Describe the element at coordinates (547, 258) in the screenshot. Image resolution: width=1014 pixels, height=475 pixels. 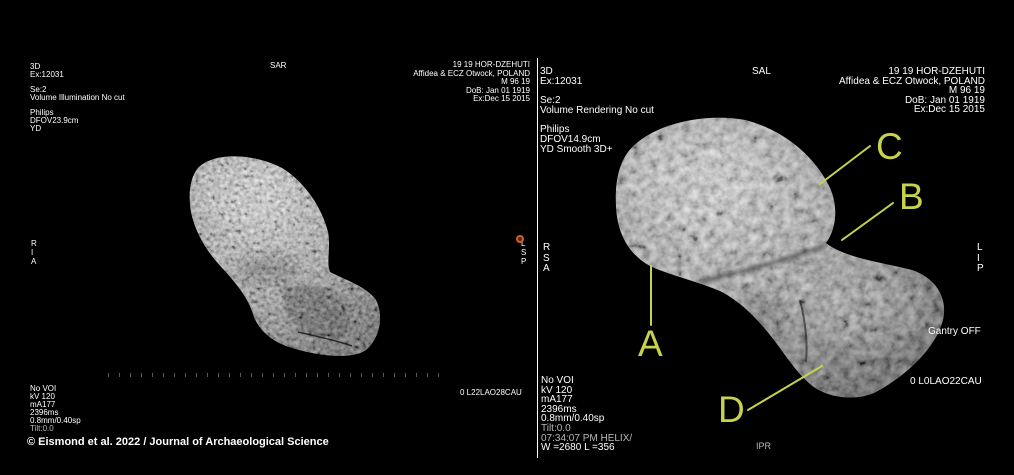
I see `right-orientation-left: R S A` at that location.